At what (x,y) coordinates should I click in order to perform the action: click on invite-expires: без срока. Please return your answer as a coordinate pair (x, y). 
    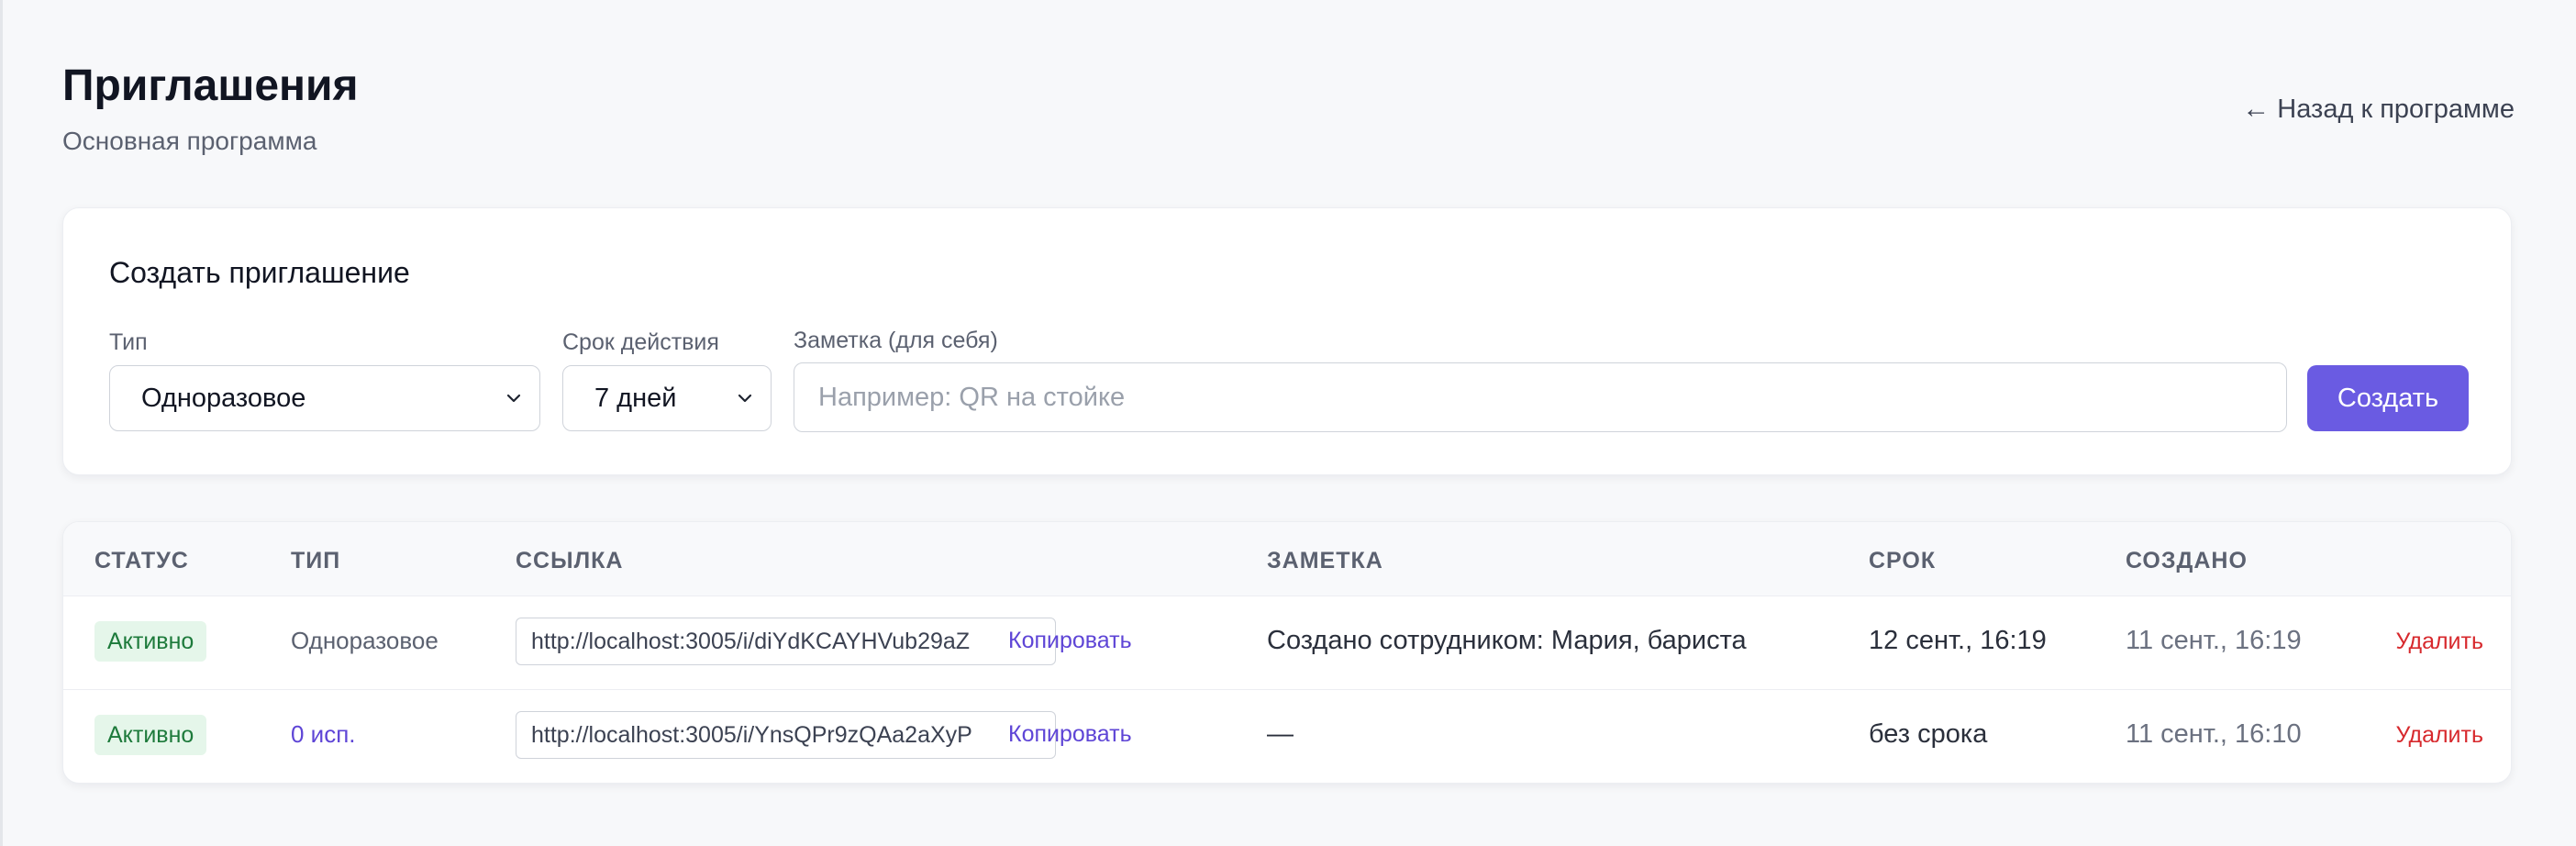
    Looking at the image, I should click on (1928, 734).